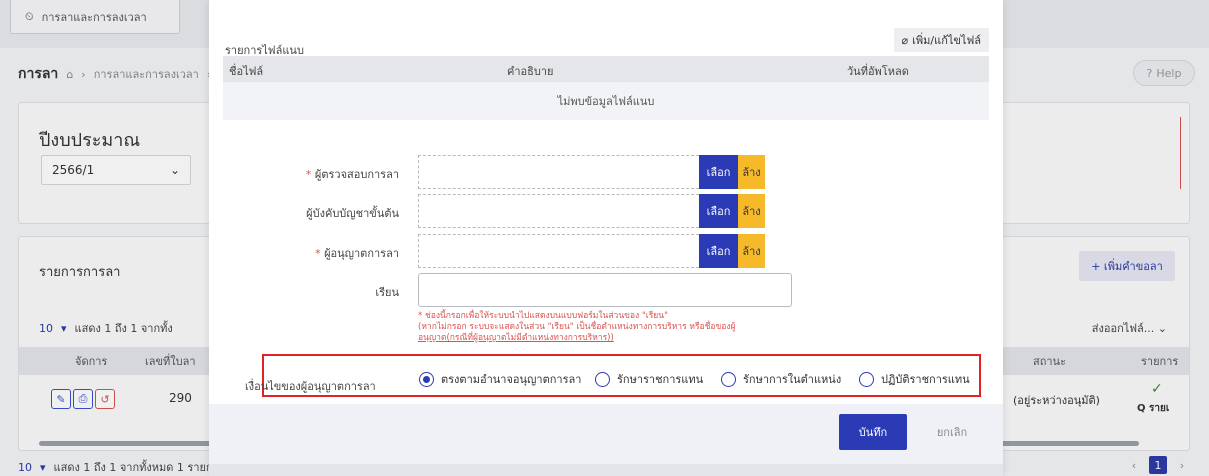 The image size is (1209, 476). What do you see at coordinates (500, 379) in the screenshot?
I see `radio-option-authority: ตรงตามอำนาจอนุญาตการลา` at bounding box center [500, 379].